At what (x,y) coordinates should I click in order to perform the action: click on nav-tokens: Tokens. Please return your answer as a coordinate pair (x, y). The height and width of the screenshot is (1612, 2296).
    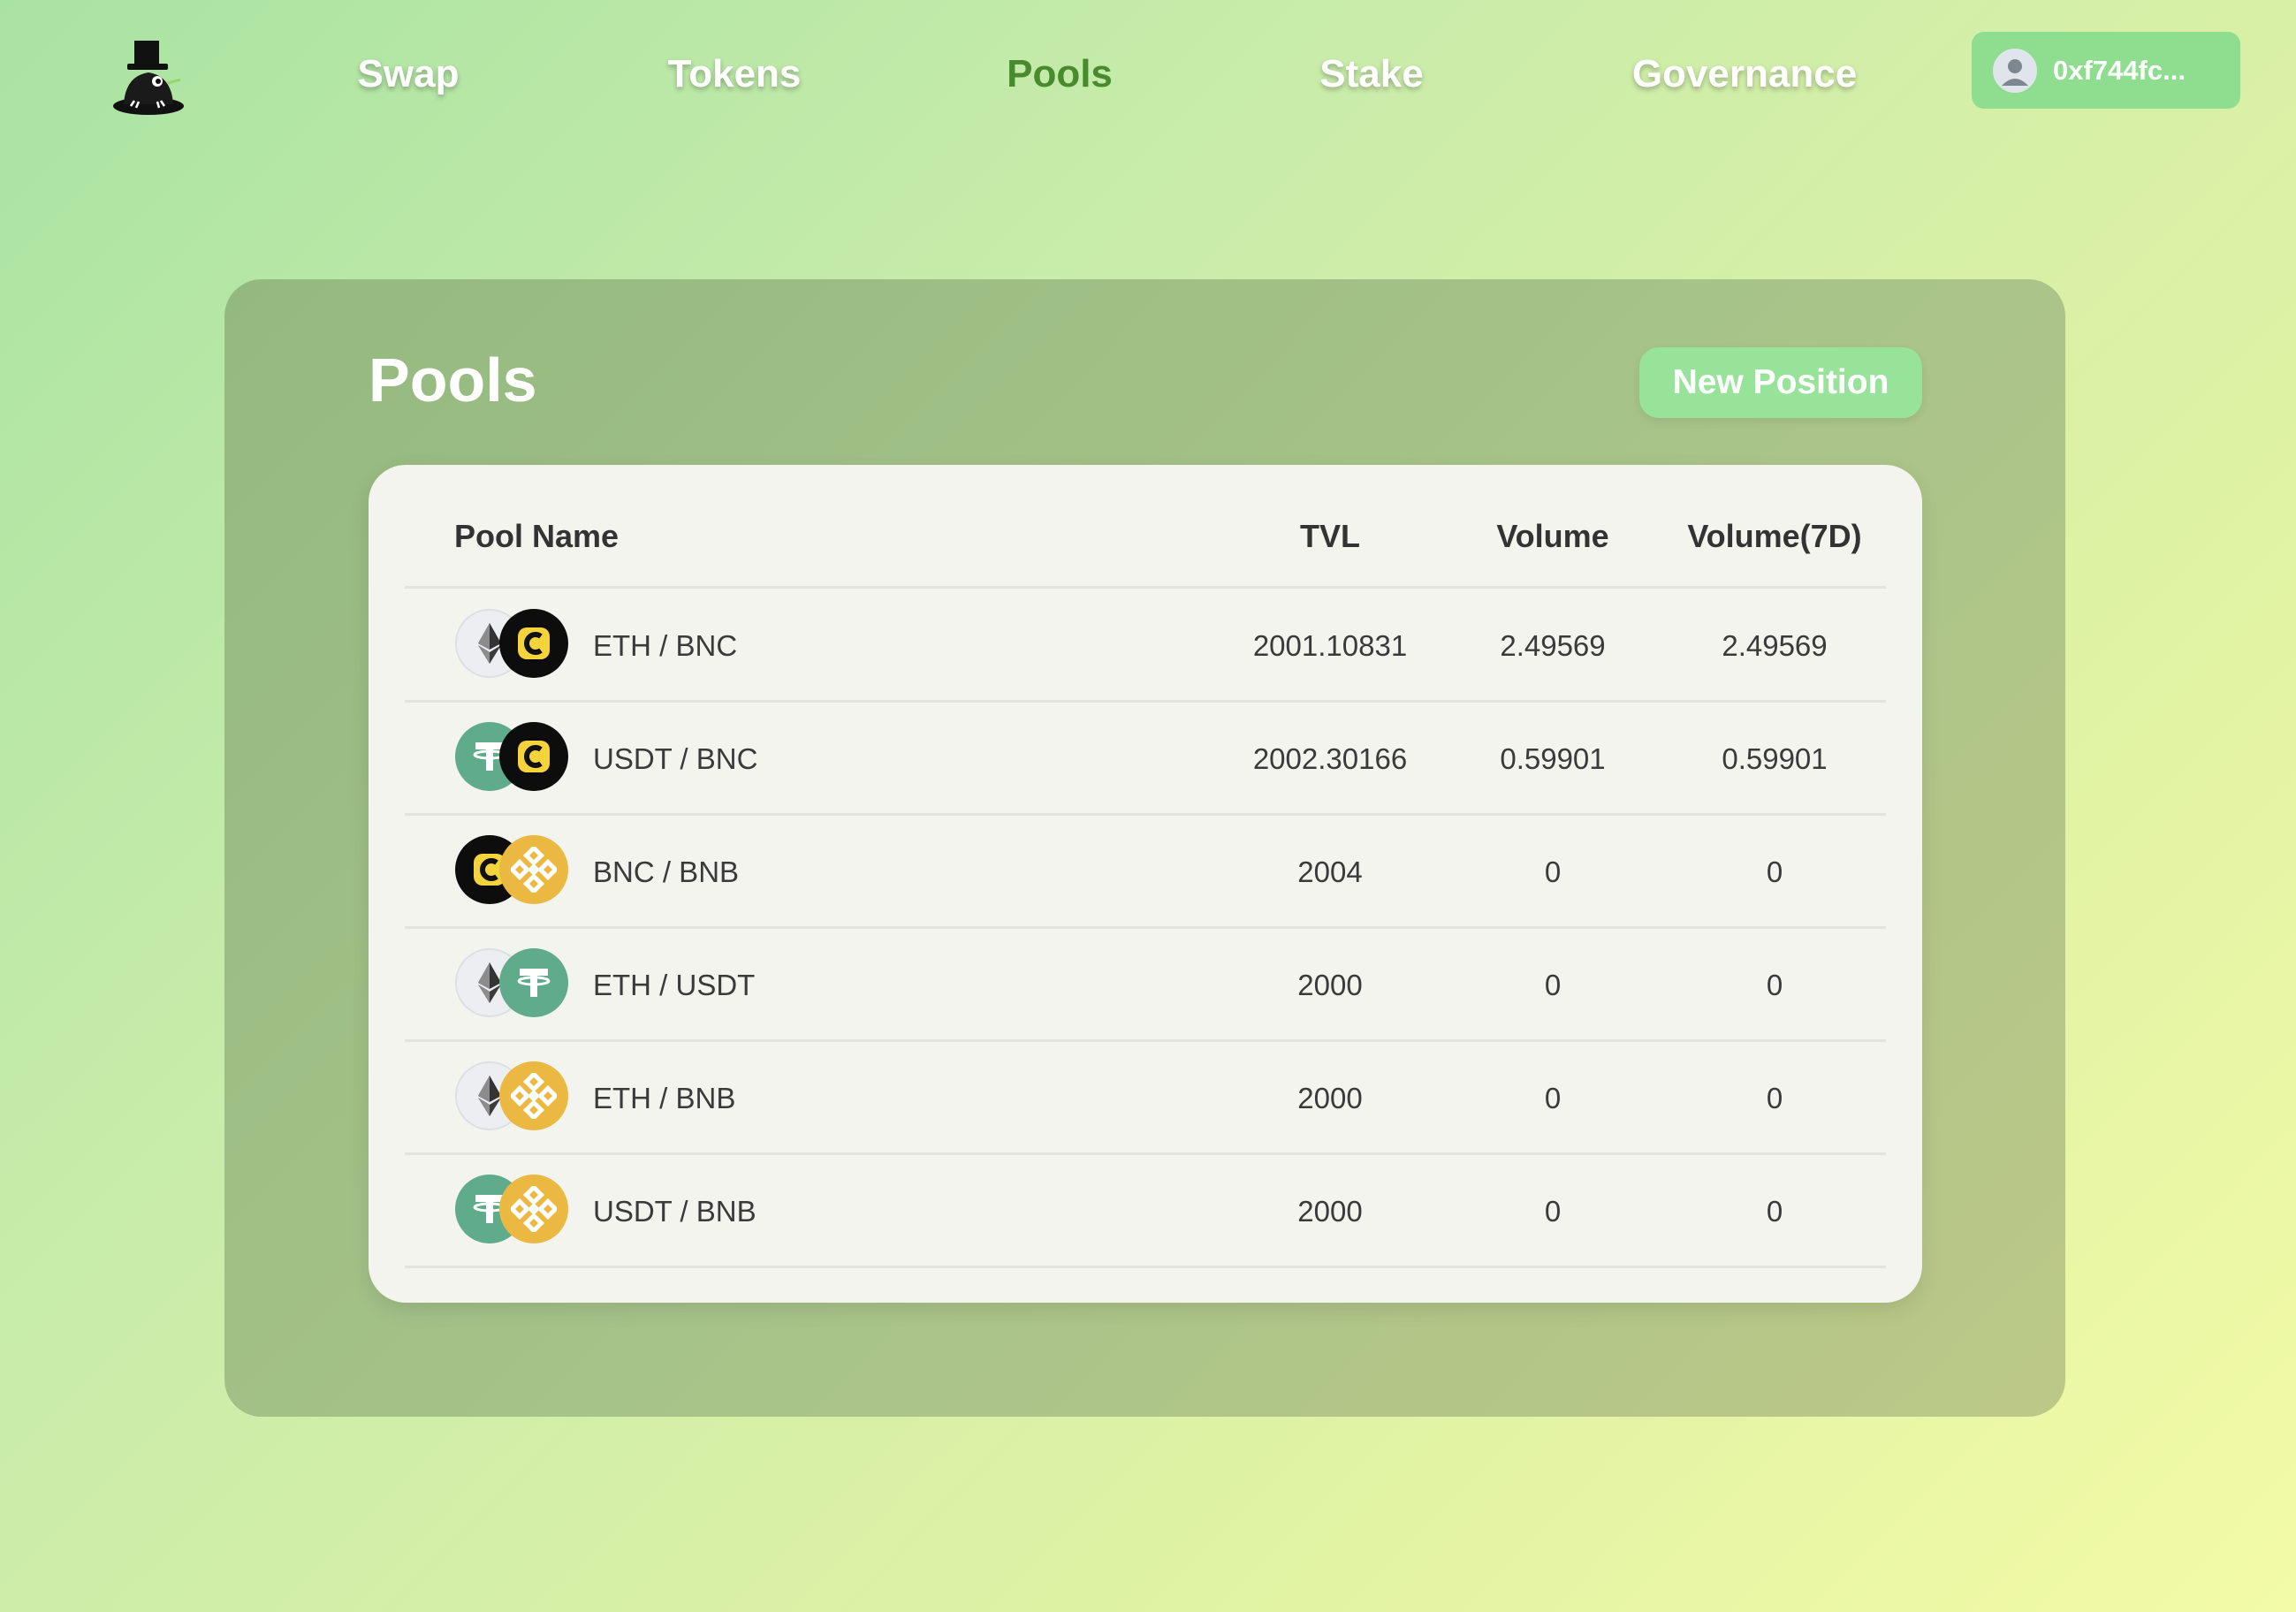
    Looking at the image, I should click on (735, 74).